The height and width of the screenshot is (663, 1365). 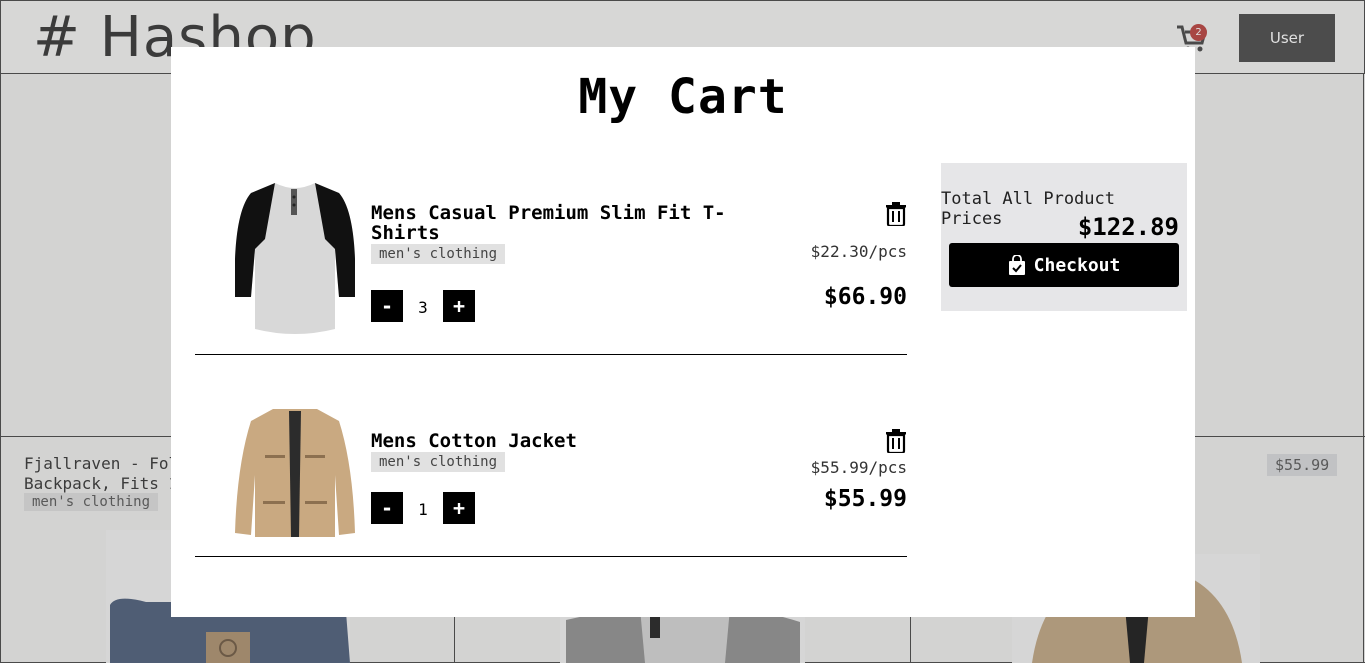 I want to click on item-unit-price: $55.99/pcs, so click(x=858, y=467).